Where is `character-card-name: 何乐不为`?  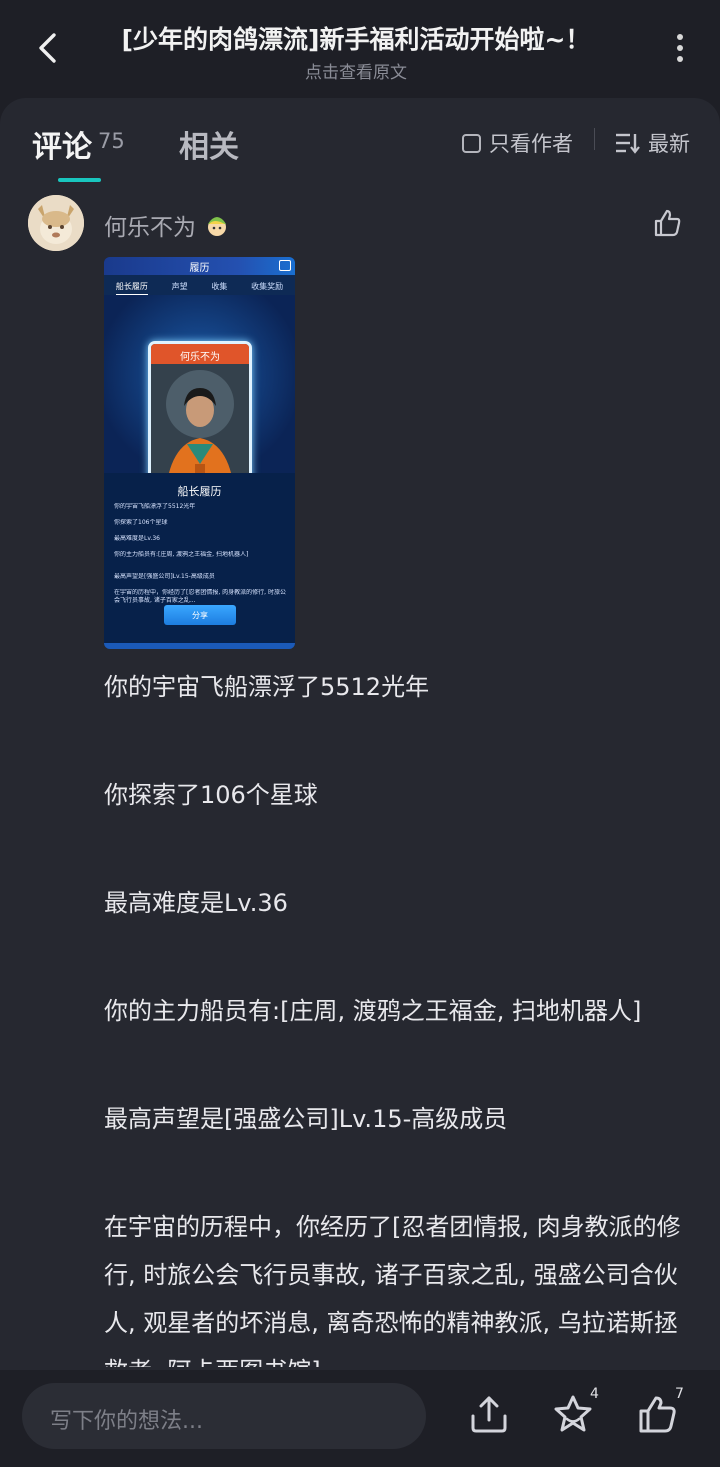 character-card-name: 何乐不为 is located at coordinates (200, 354).